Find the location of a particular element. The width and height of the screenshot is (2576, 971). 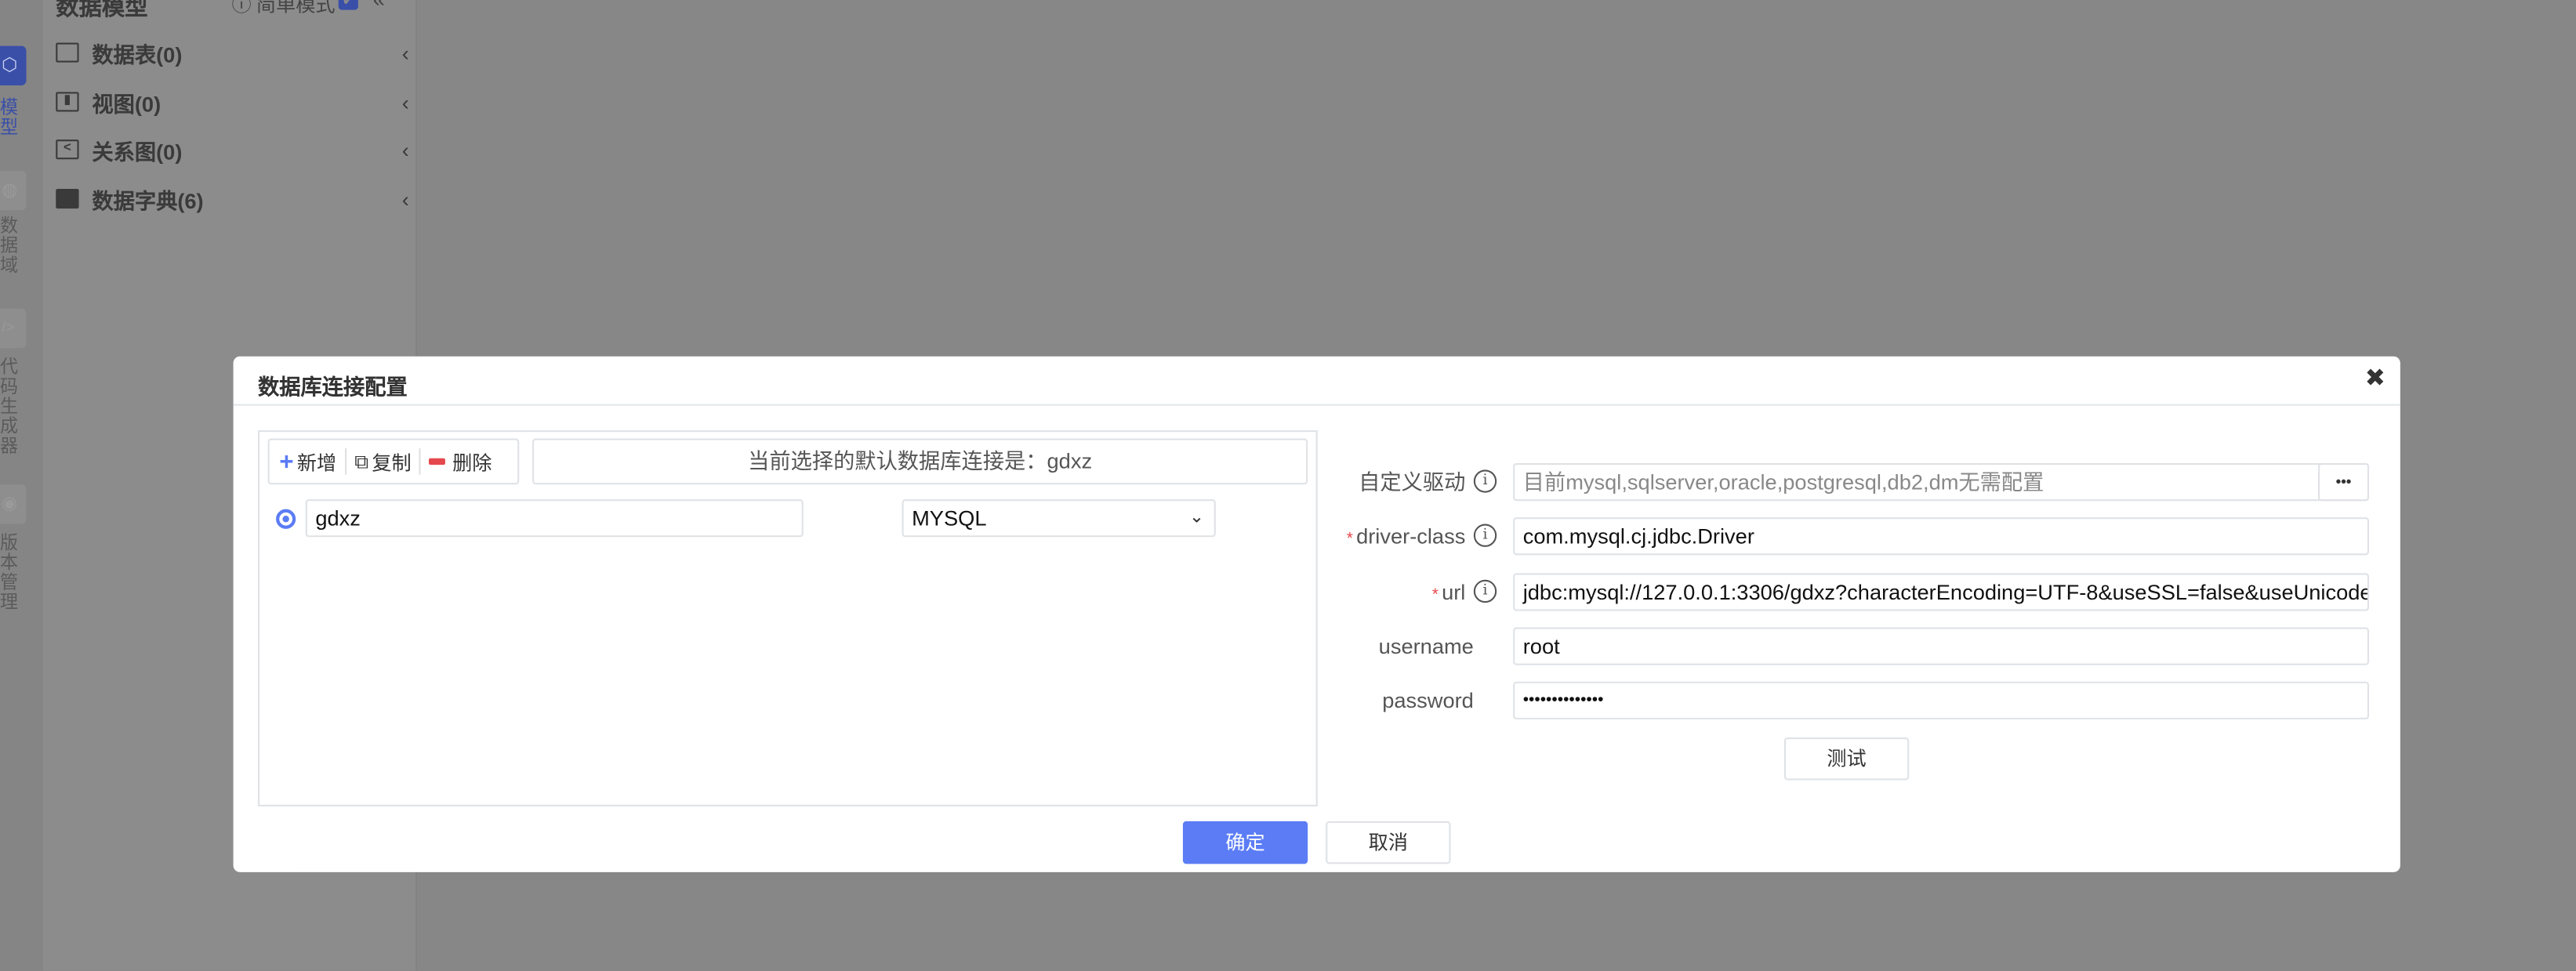

add-label: 新增 is located at coordinates (317, 462).